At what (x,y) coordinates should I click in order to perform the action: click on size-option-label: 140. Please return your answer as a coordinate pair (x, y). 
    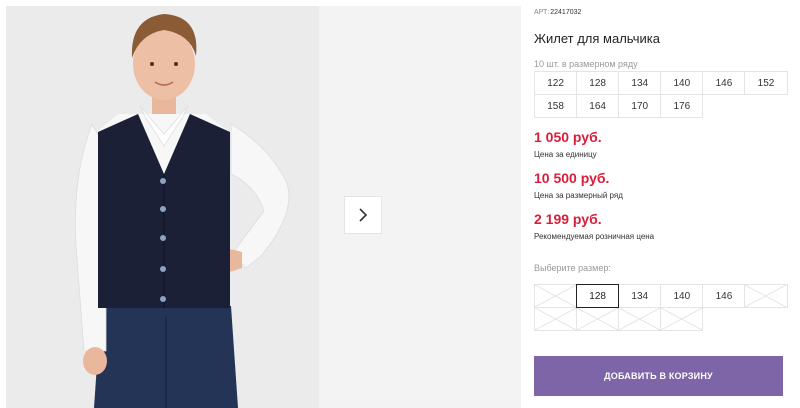
    Looking at the image, I should click on (682, 296).